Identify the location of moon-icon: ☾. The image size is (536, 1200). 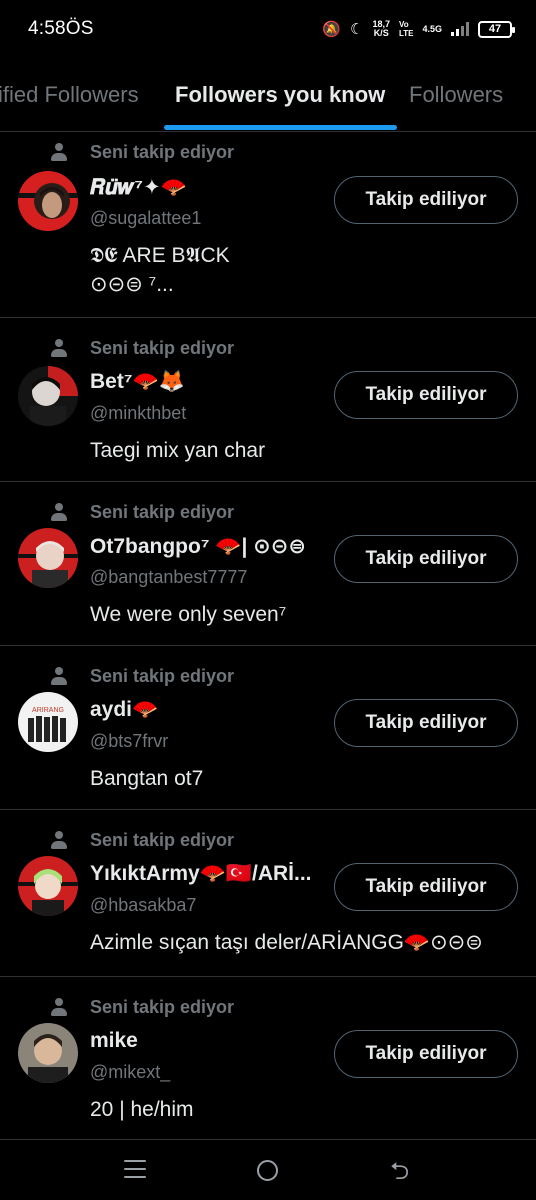
(356, 29).